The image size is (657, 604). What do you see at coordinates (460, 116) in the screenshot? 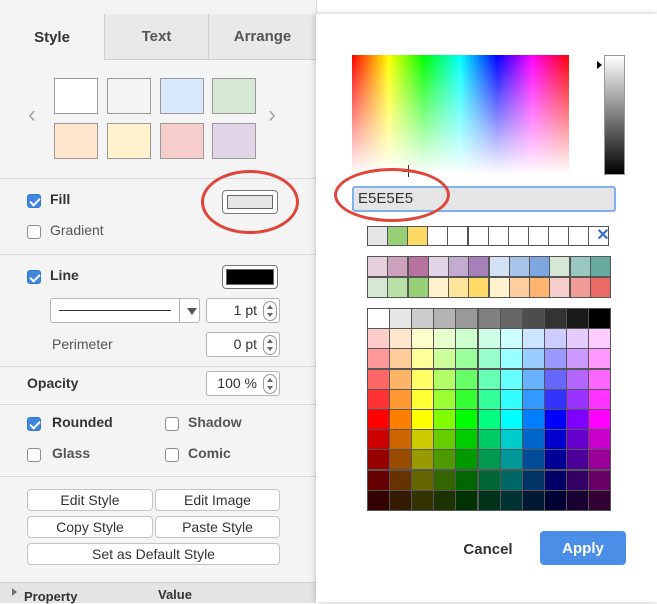
I see `color-spectrum` at bounding box center [460, 116].